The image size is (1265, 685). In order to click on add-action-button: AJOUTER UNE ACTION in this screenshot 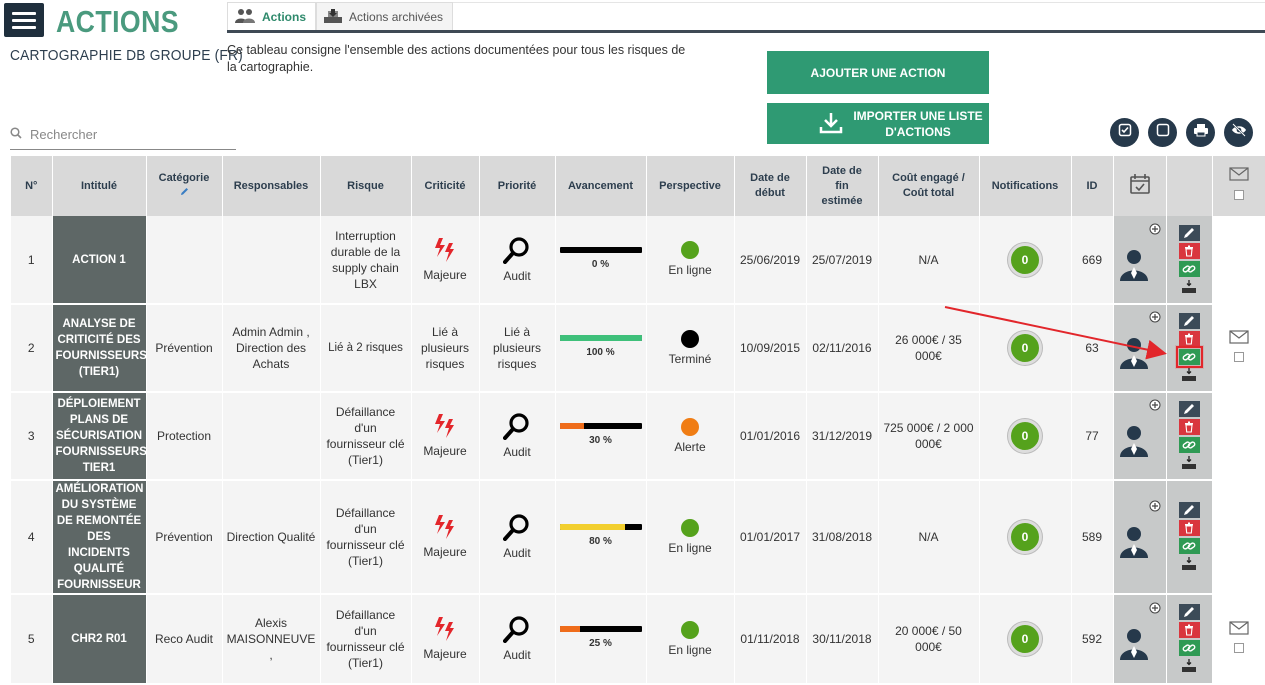, I will do `click(878, 72)`.